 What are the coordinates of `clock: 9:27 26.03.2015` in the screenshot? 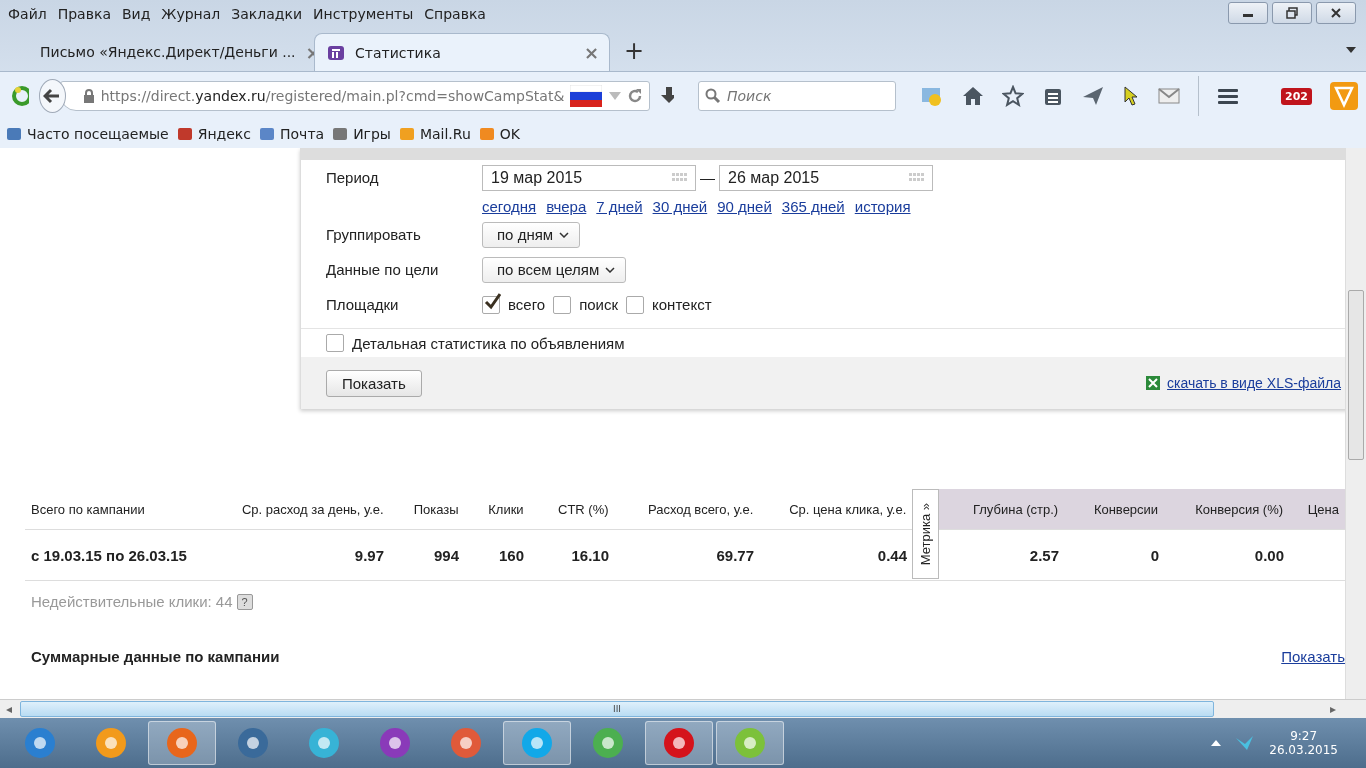 It's located at (1303, 743).